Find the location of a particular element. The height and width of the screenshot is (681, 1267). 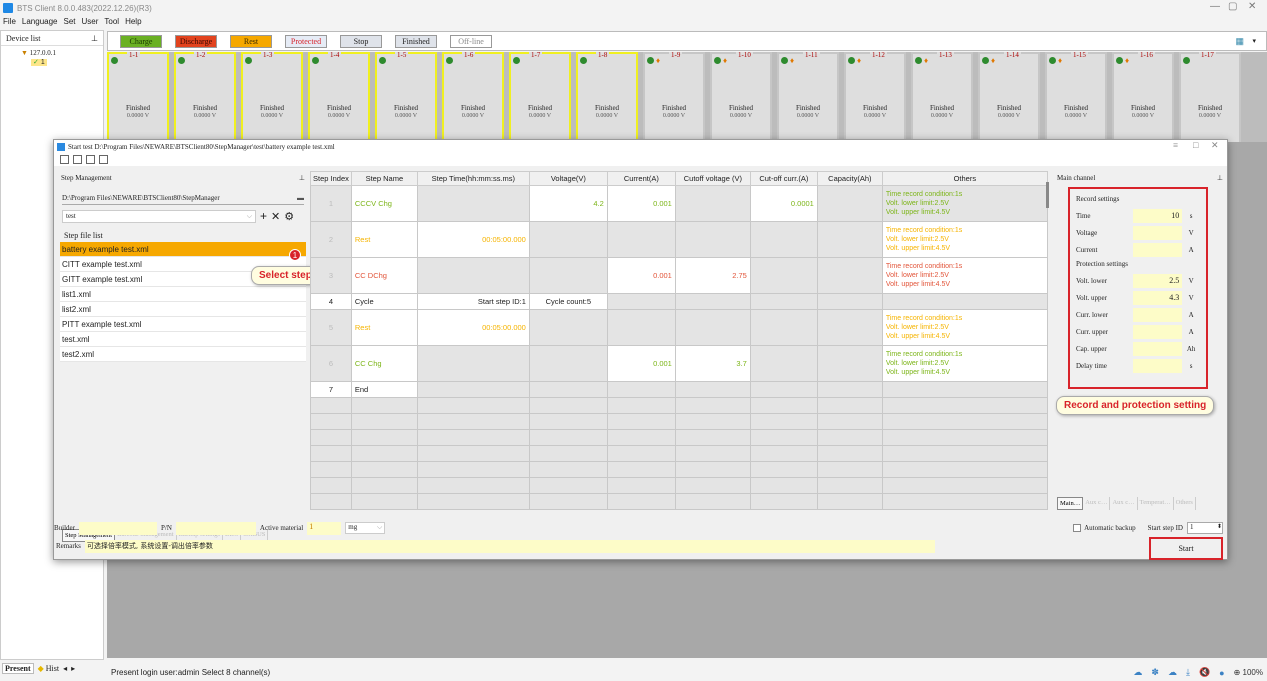

column-header: Step Time(hh:mm:ss.ms) is located at coordinates (473, 178).